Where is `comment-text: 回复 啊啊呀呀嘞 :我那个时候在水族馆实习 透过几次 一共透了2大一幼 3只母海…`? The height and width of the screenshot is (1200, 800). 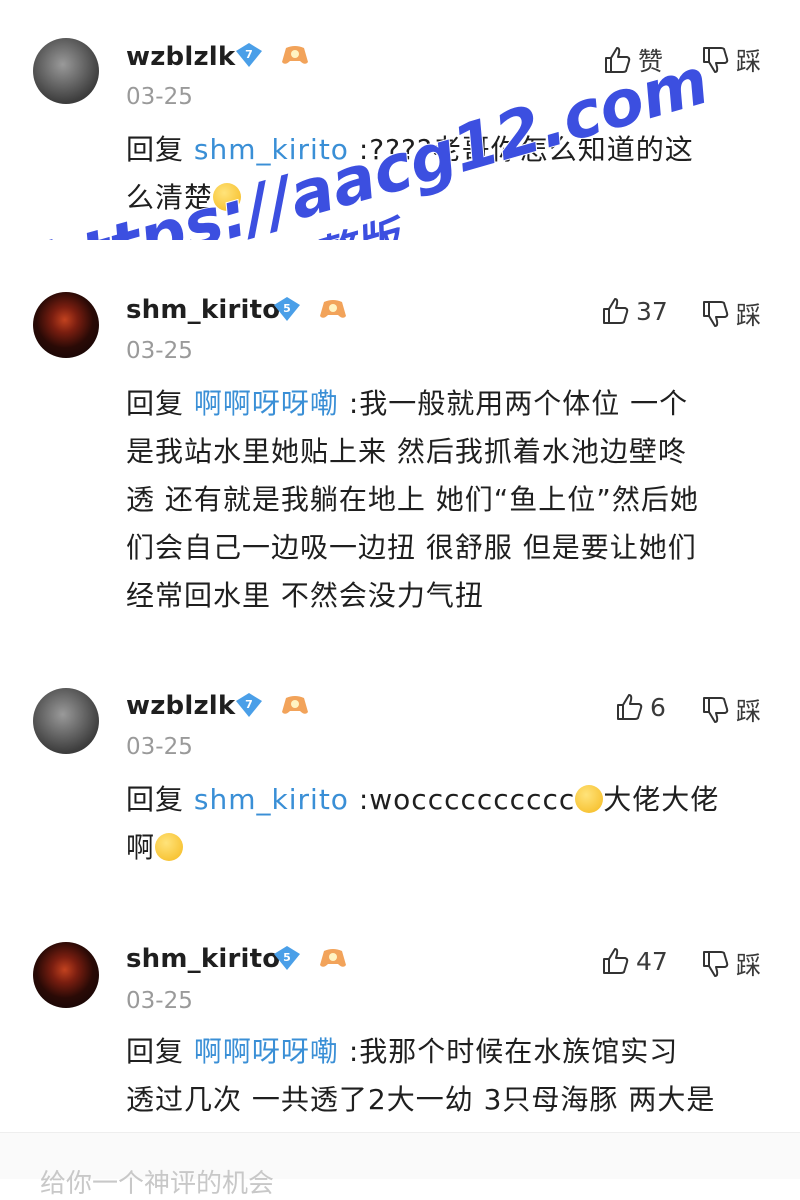
comment-text: 回复 啊啊呀呀嘞 :我那个时候在水族馆实习 透过几次 一共透了2大一幼 3只母海… is located at coordinates (451, 1076).